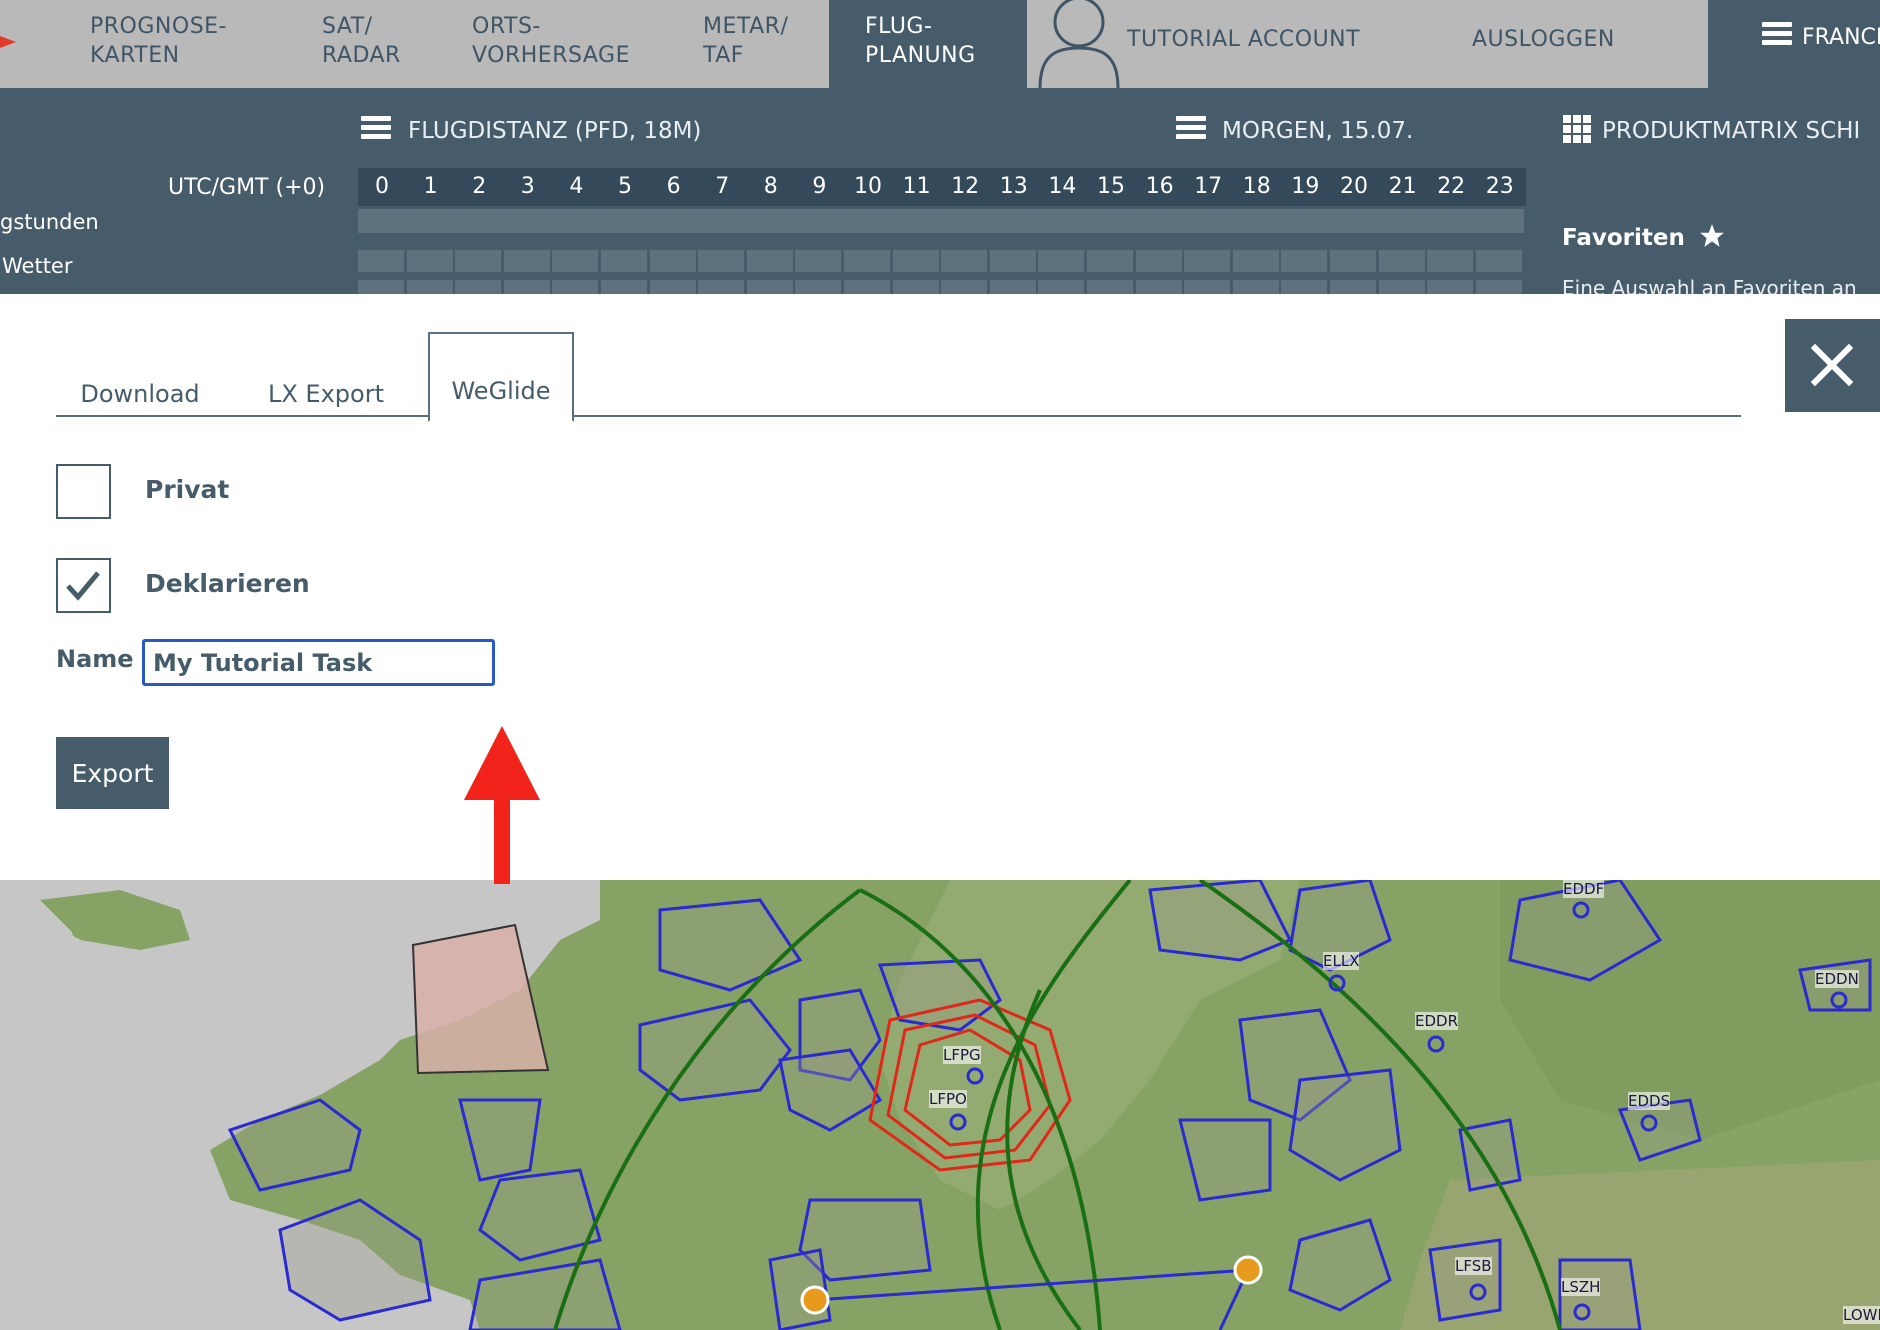 The height and width of the screenshot is (1330, 1880). I want to click on deklarieren-checkbox, so click(83, 585).